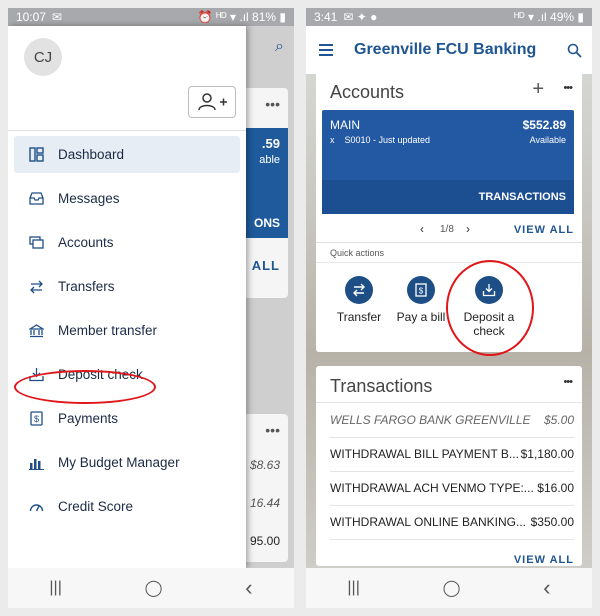 The width and height of the screenshot is (600, 616). Describe the element at coordinates (547, 140) in the screenshot. I see `account-available: Available` at that location.